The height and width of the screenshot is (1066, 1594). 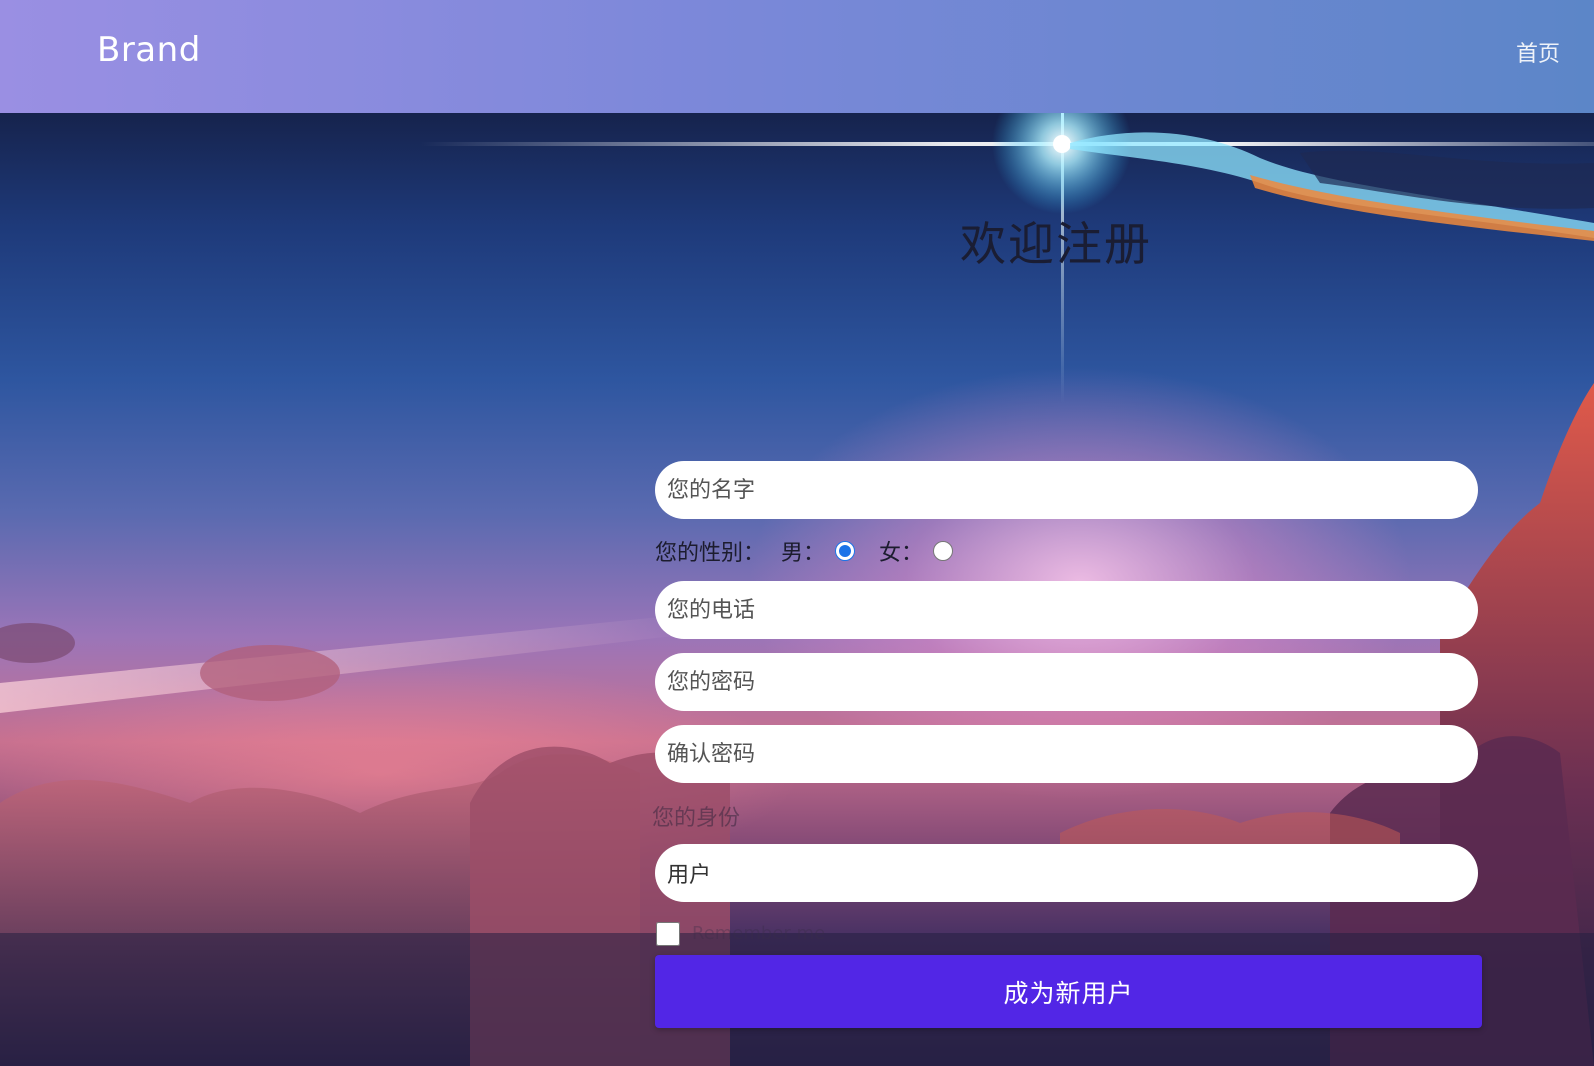 I want to click on navbar: Brand 首页, so click(x=797, y=56).